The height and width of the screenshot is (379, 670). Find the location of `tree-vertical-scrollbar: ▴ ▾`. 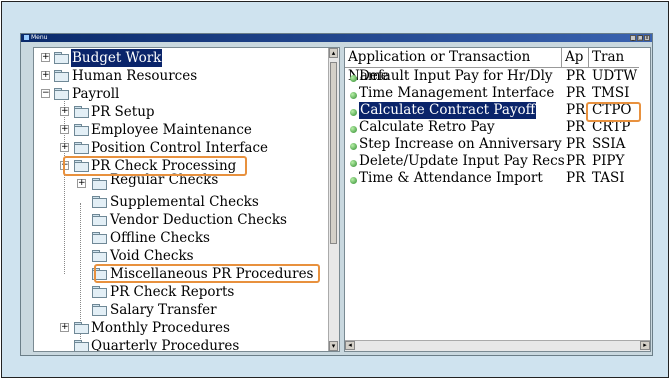

tree-vertical-scrollbar: ▴ ▾ is located at coordinates (333, 199).